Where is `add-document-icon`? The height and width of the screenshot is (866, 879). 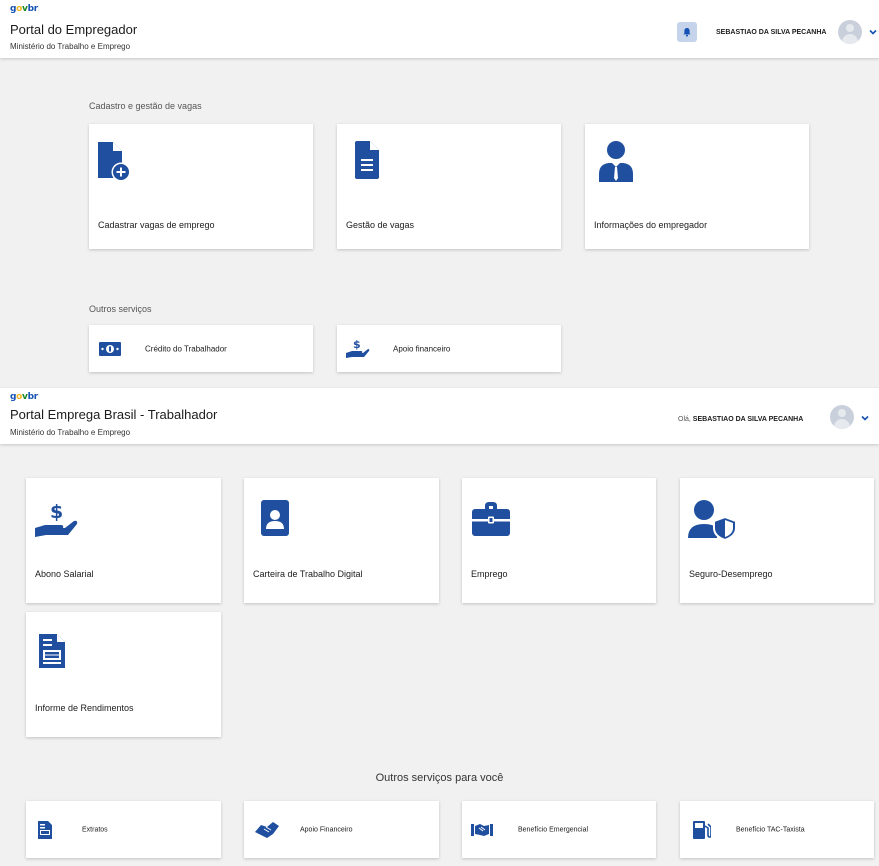
add-document-icon is located at coordinates (114, 162).